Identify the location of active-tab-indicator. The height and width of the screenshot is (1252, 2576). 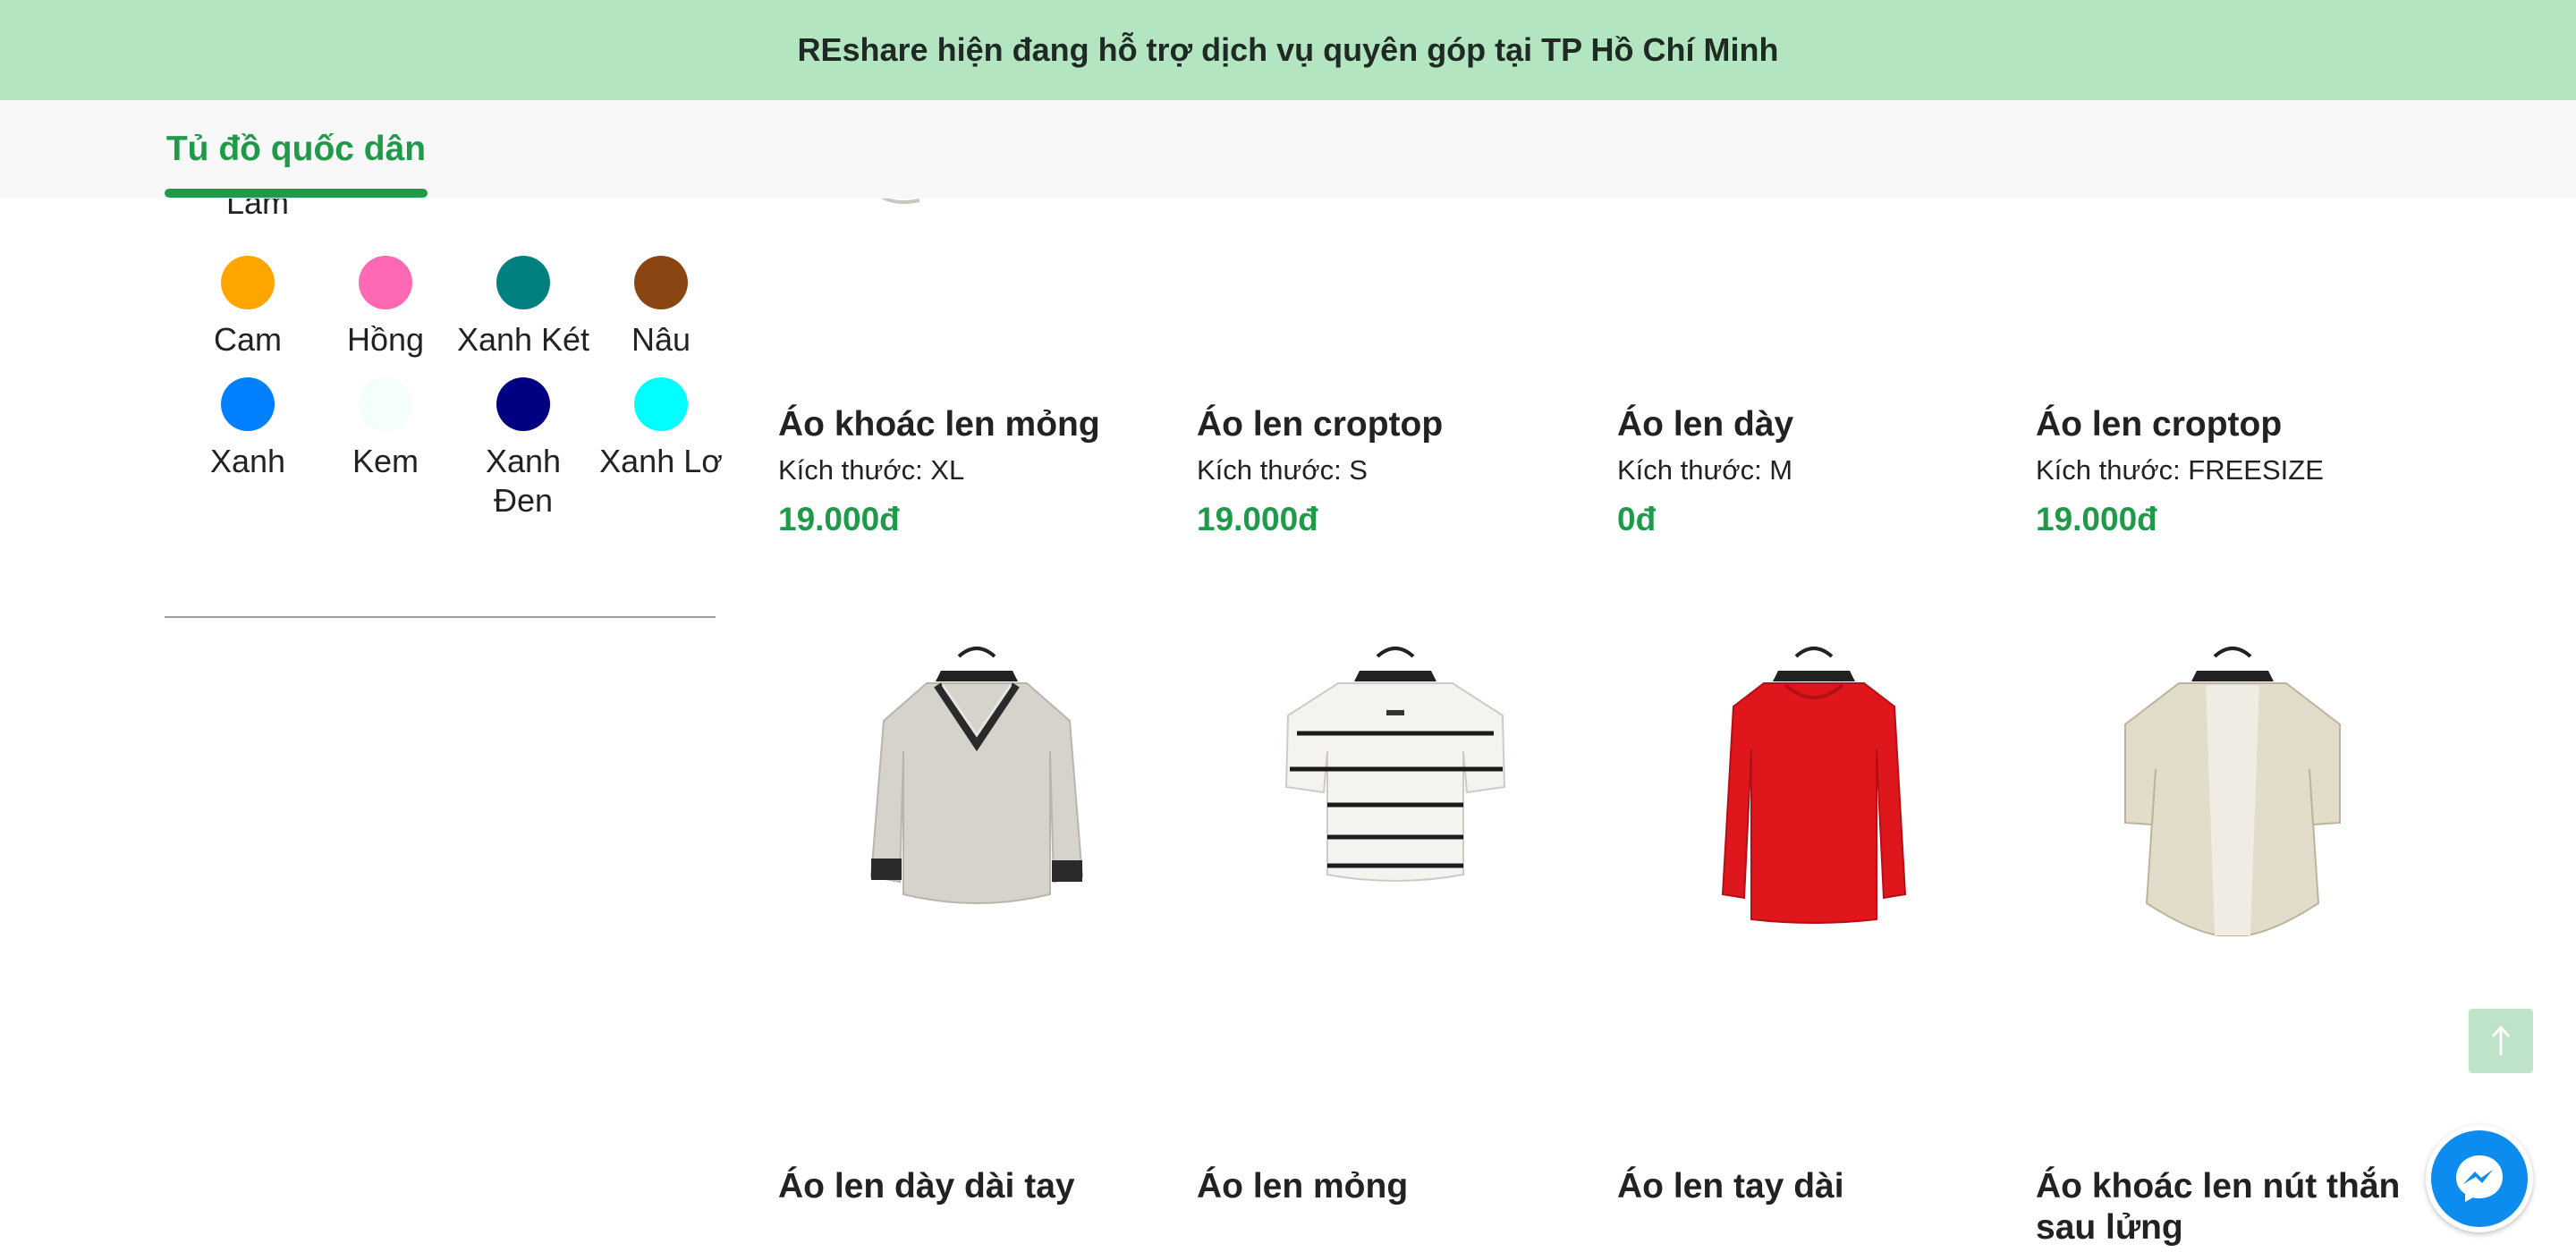
(296, 193).